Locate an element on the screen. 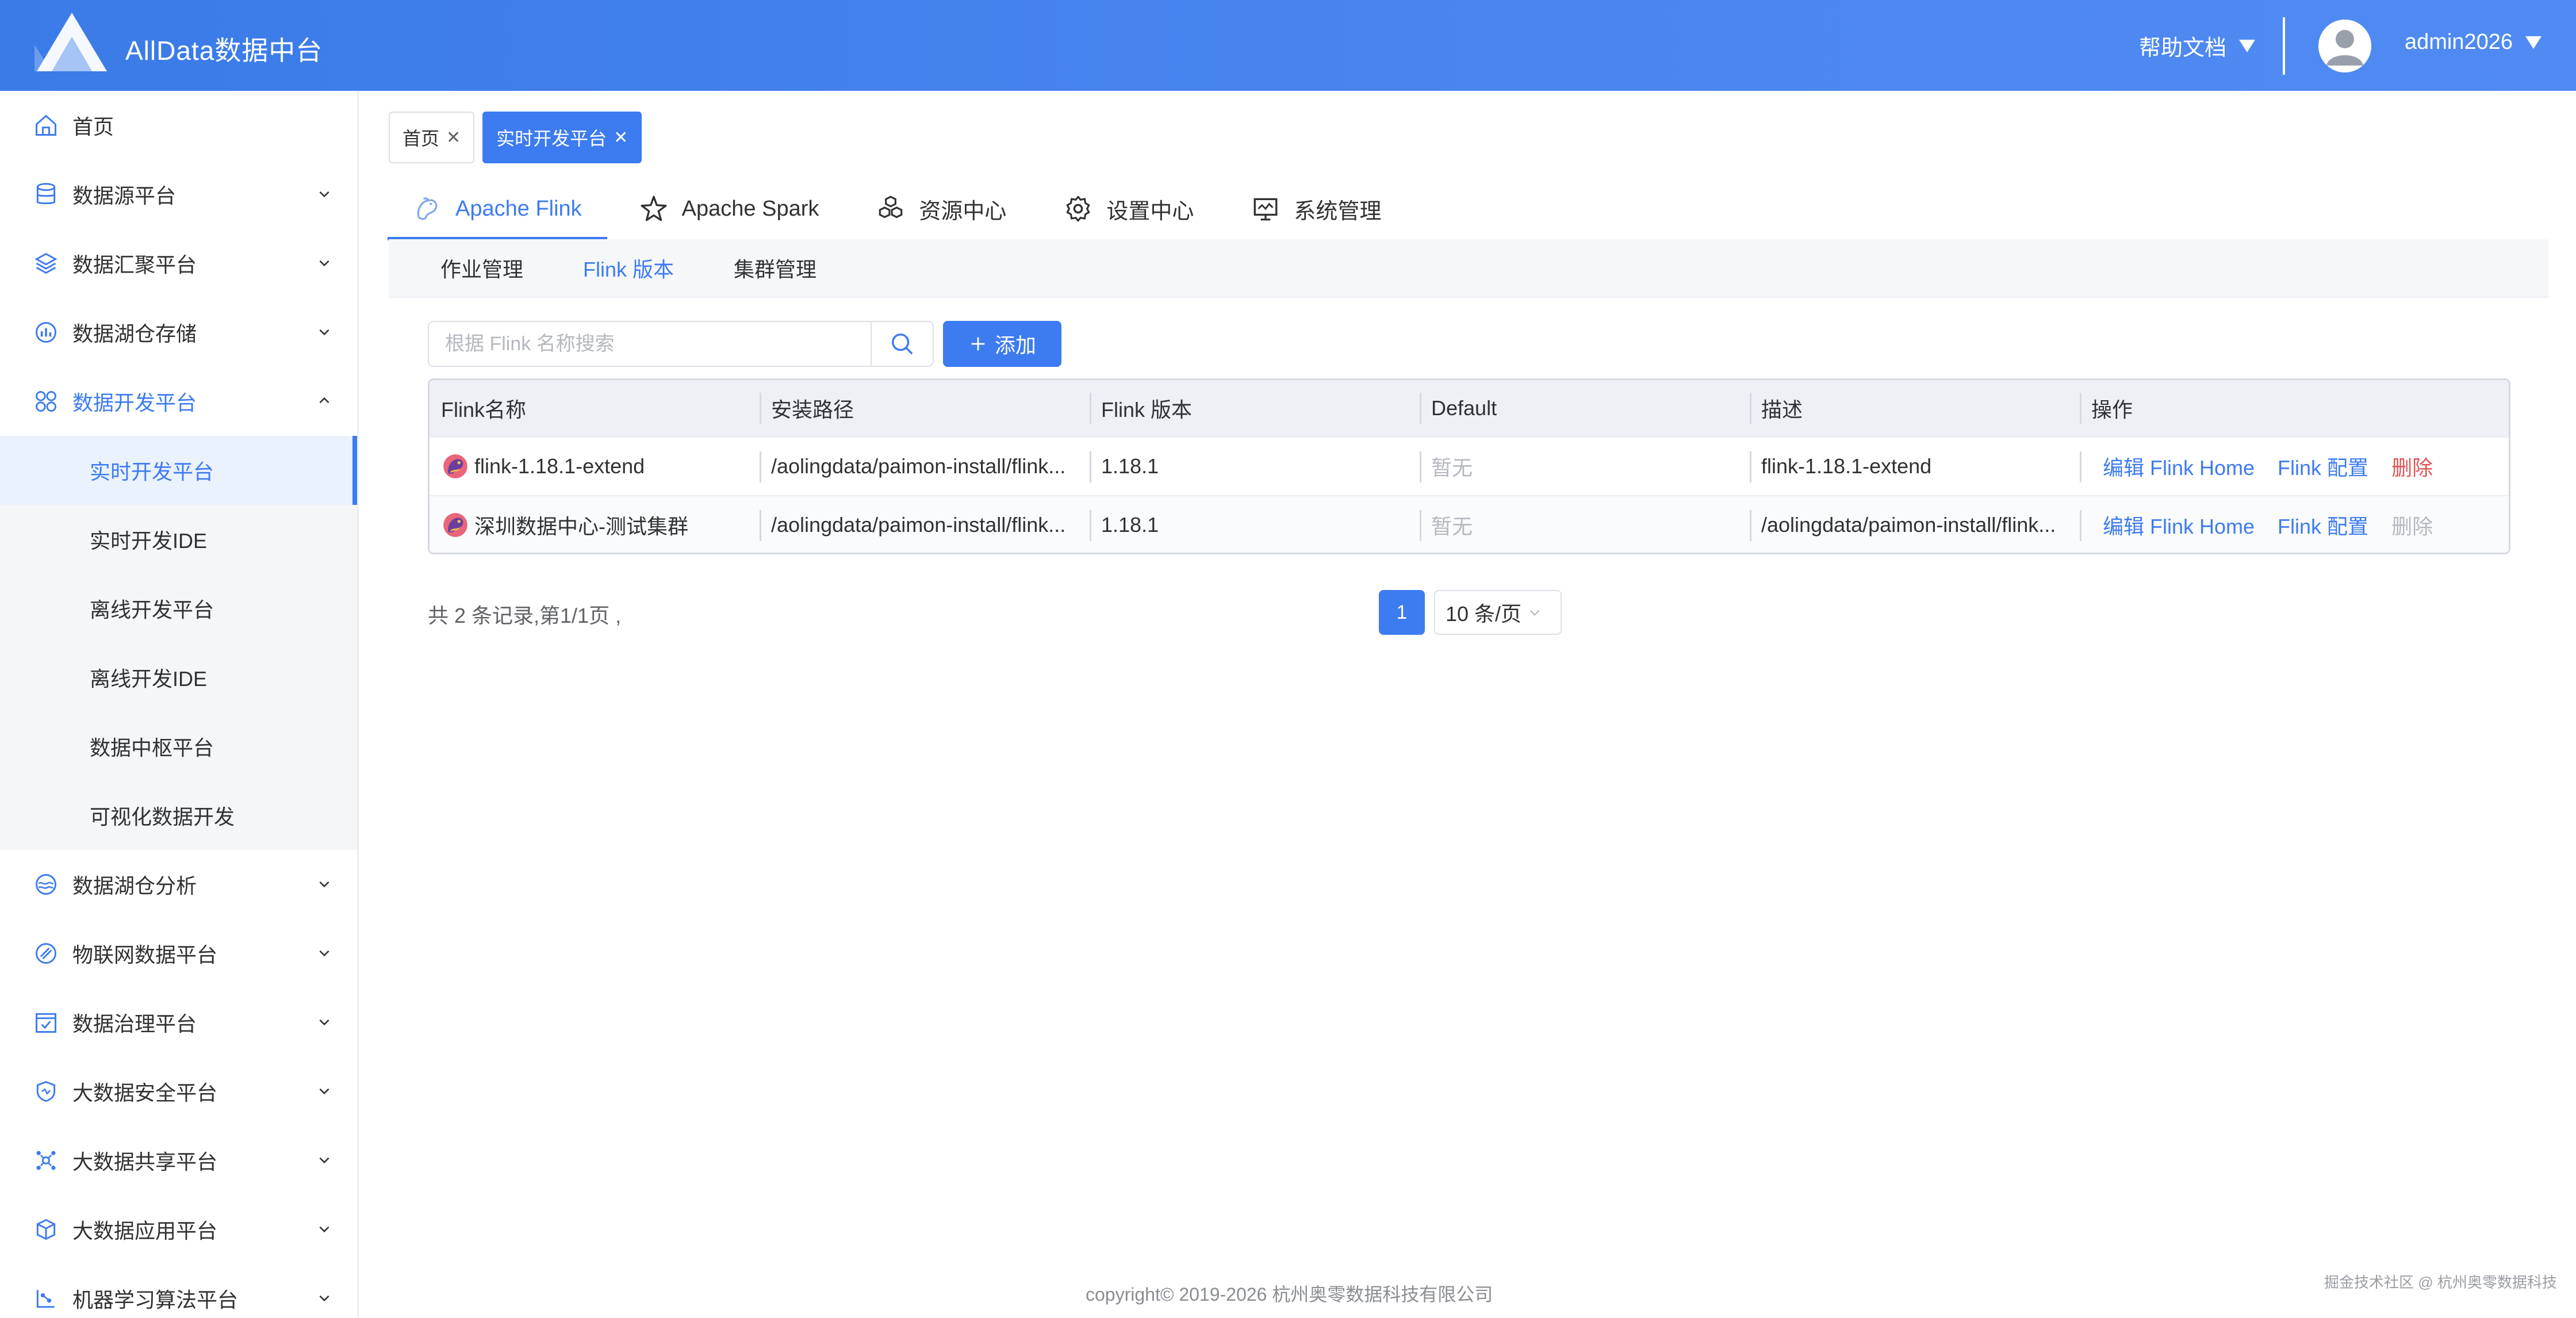  sidebar-item-sharing: 大数据共享平台 is located at coordinates (178, 1160).